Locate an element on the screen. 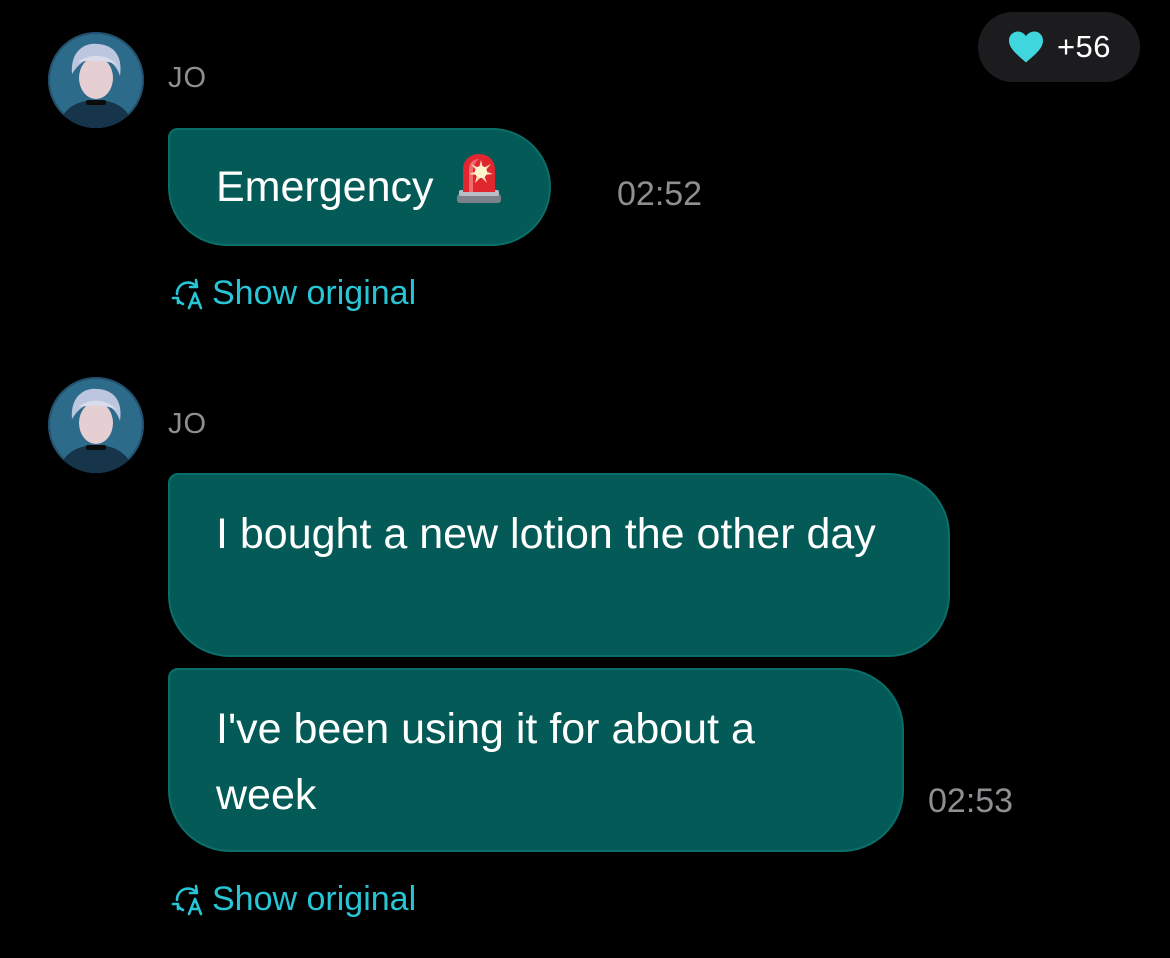 This screenshot has width=1170, height=958. message-bubble: Emergency is located at coordinates (360, 187).